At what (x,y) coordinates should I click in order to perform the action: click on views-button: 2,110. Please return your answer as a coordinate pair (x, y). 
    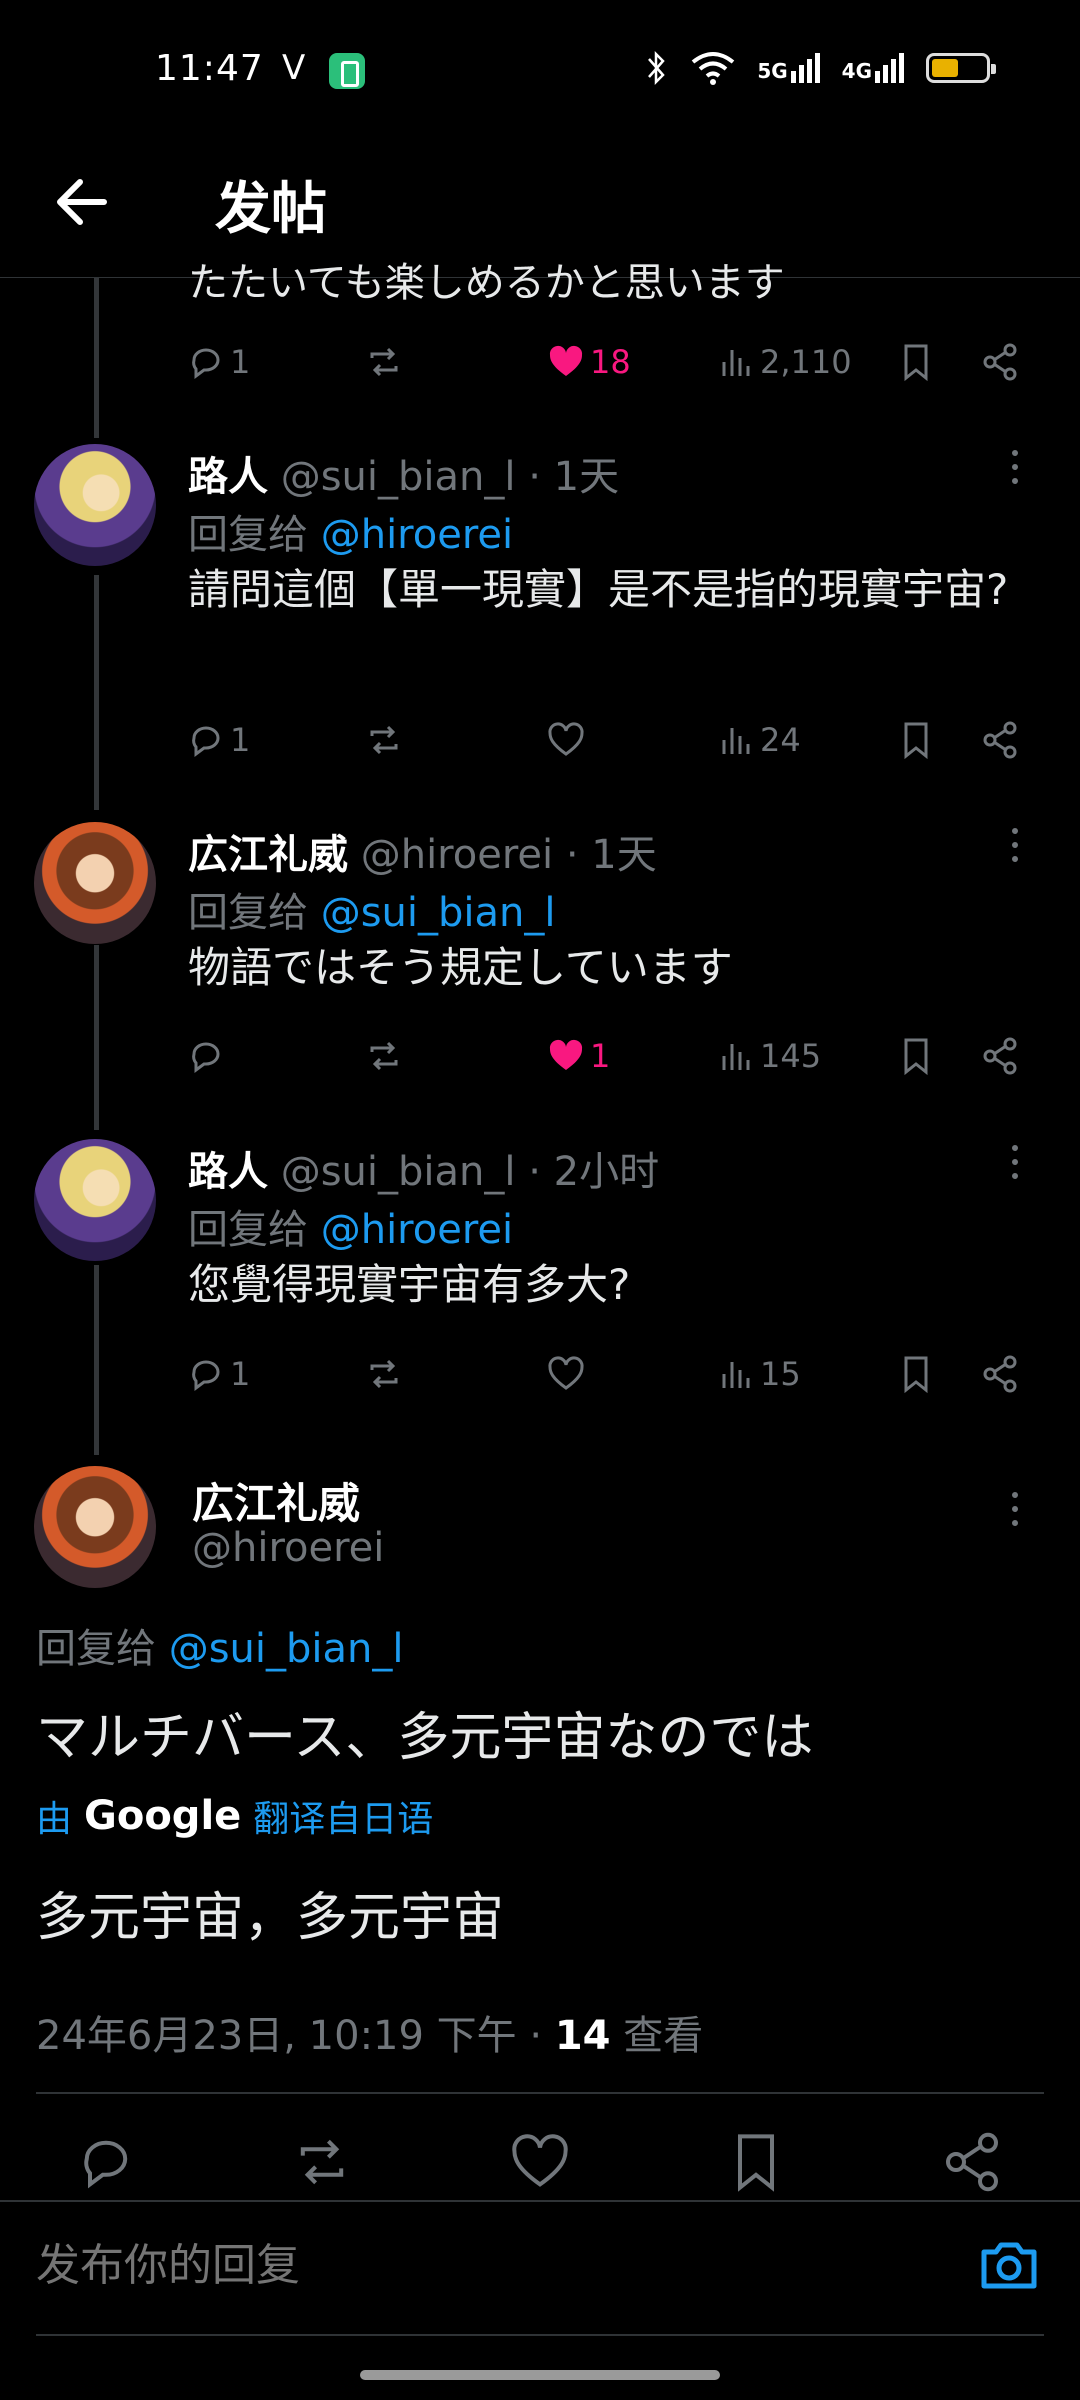
    Looking at the image, I should click on (784, 362).